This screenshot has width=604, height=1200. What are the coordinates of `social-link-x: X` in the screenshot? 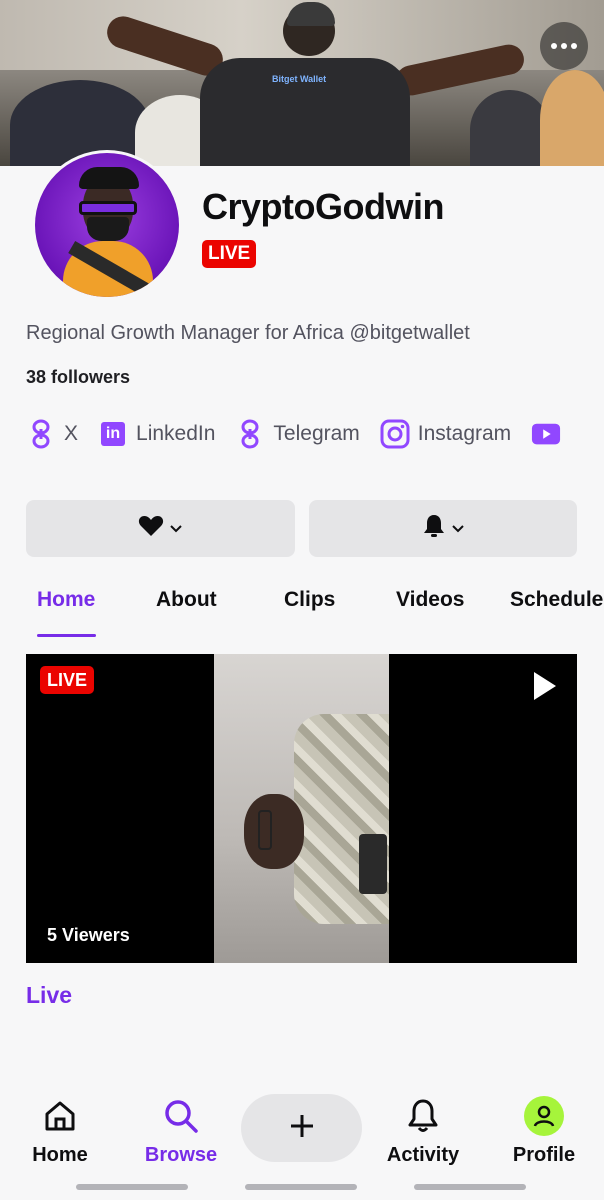 It's located at (52, 434).